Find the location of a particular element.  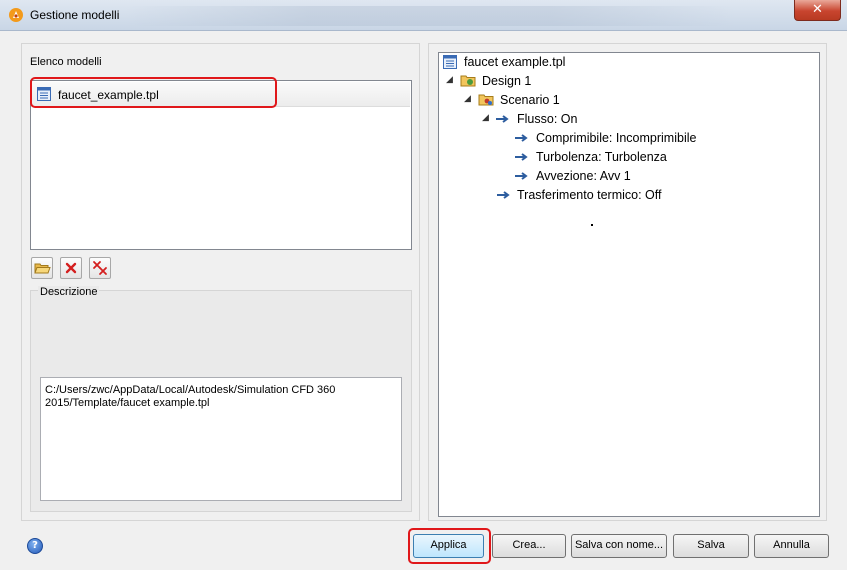

tree-scenario-label: Scenario 1 is located at coordinates (530, 100).